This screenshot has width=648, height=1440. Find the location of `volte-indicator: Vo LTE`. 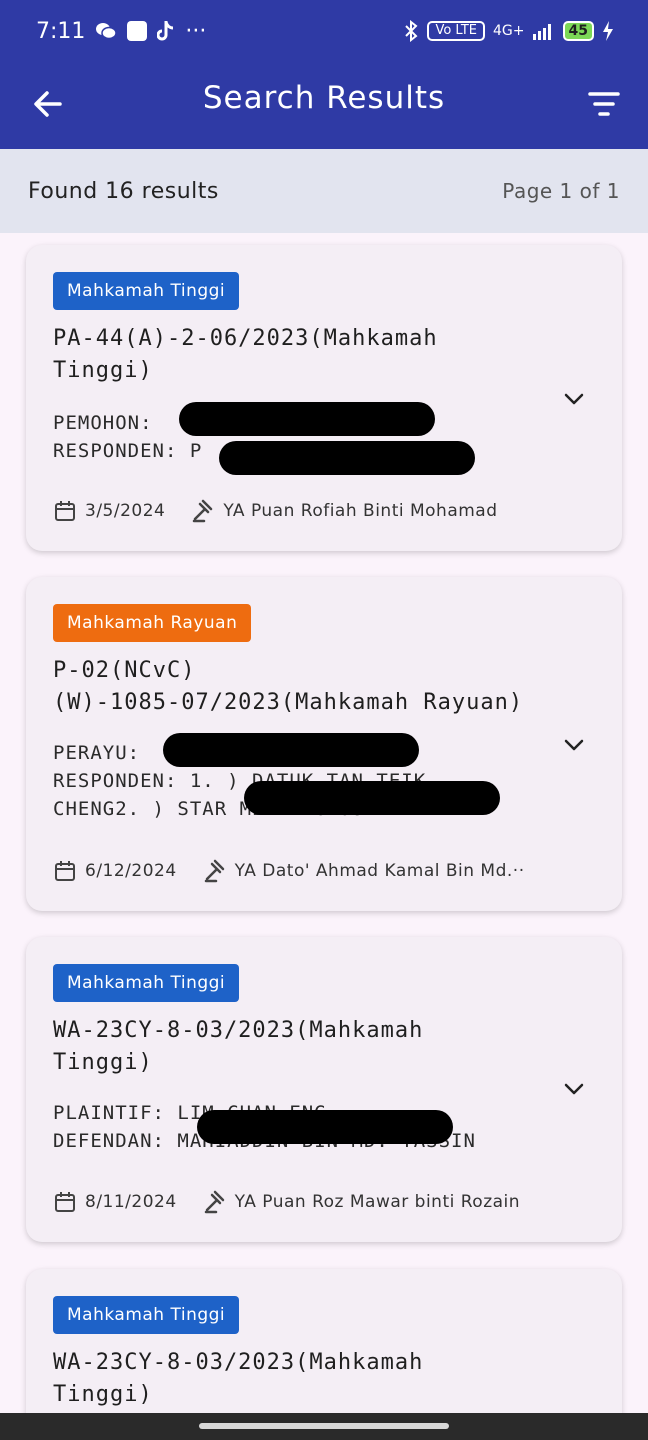

volte-indicator: Vo LTE is located at coordinates (456, 31).